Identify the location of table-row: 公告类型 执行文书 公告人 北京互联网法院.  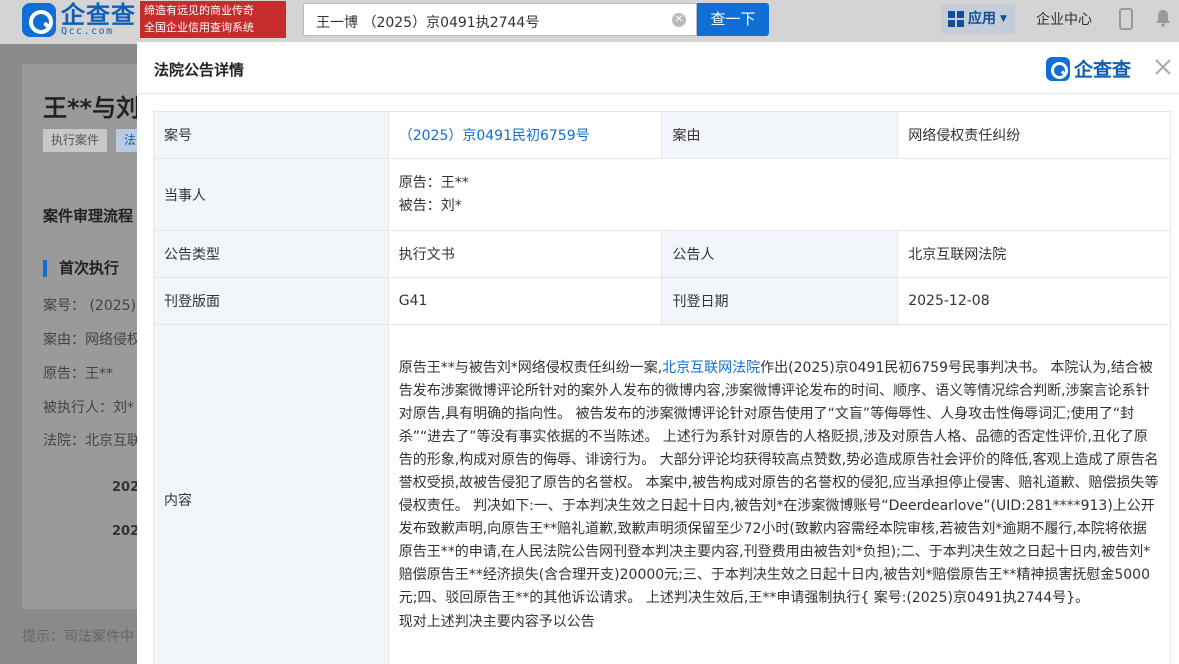
(662, 254).